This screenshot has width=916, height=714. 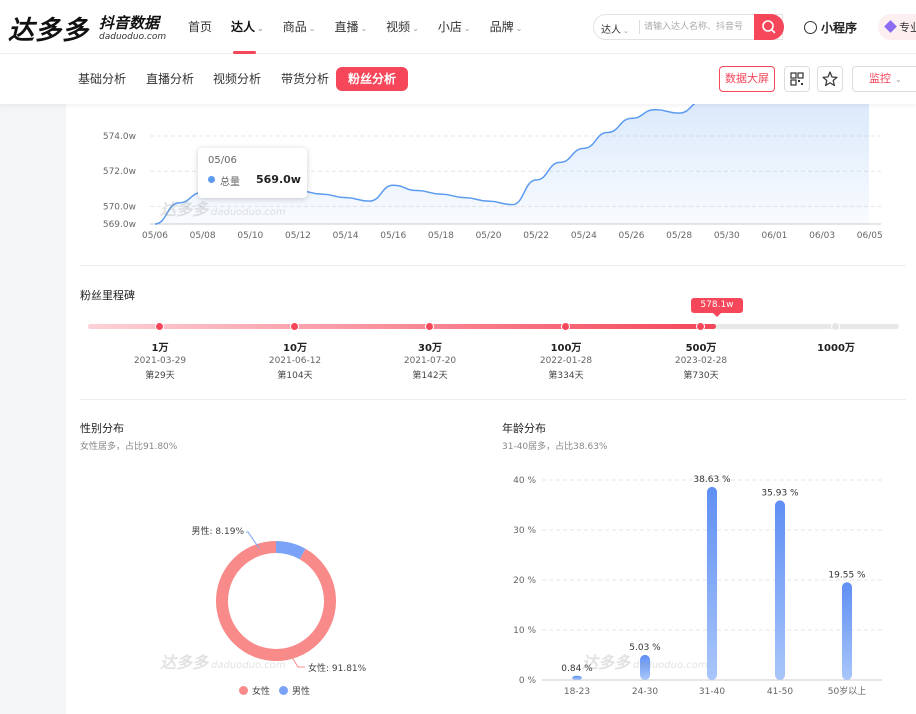 What do you see at coordinates (566, 376) in the screenshot?
I see `milestone-days: 第334天` at bounding box center [566, 376].